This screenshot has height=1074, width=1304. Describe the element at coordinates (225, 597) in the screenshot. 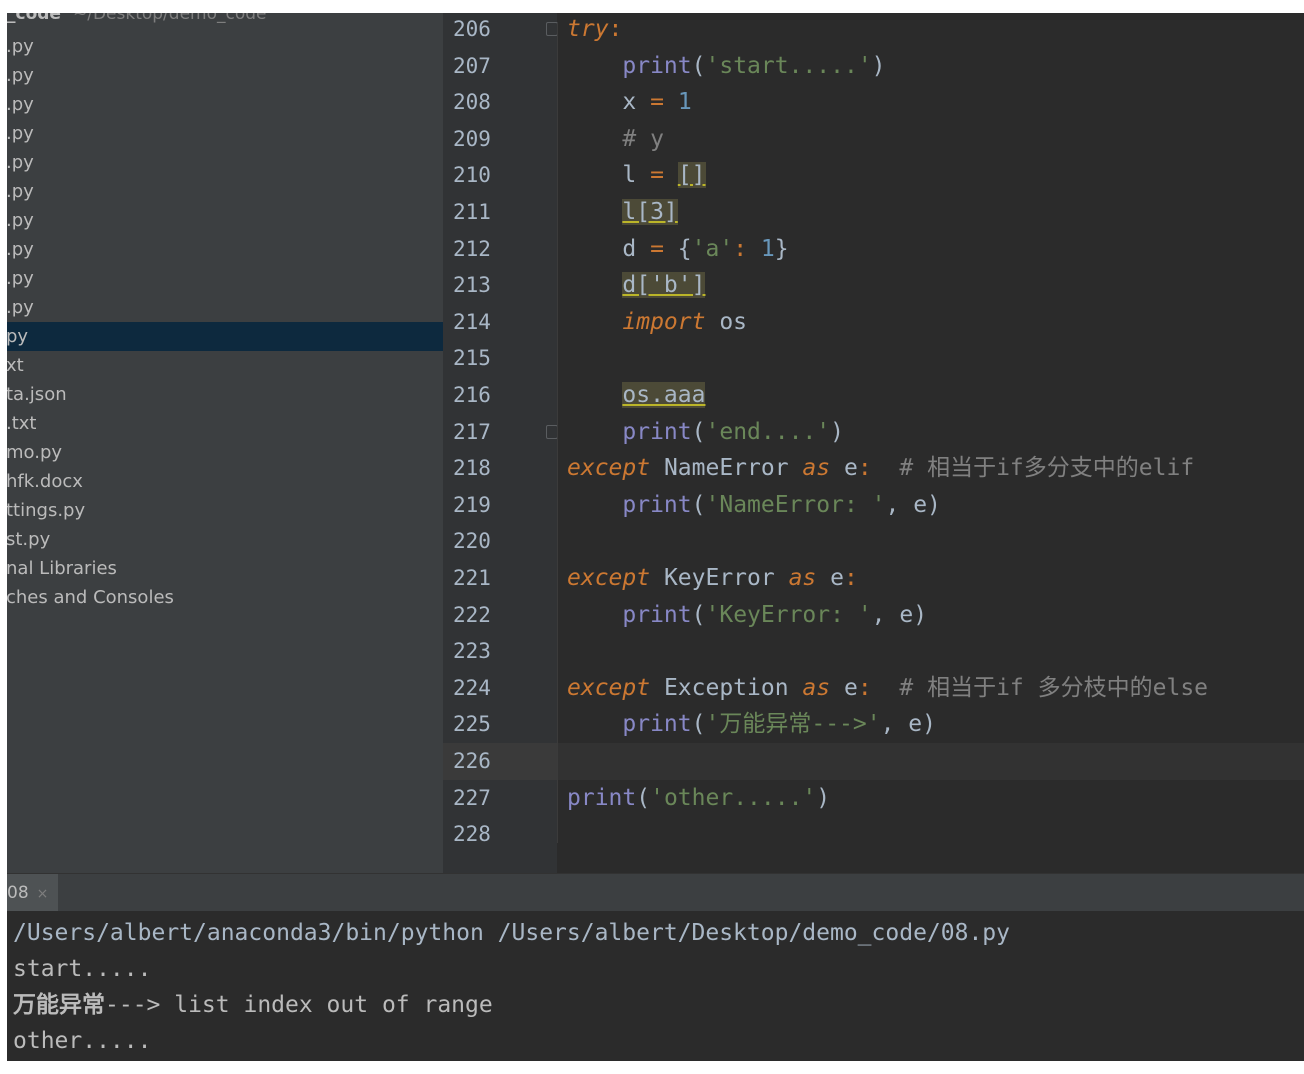

I see `sidebar-item: ches and Consoles` at that location.